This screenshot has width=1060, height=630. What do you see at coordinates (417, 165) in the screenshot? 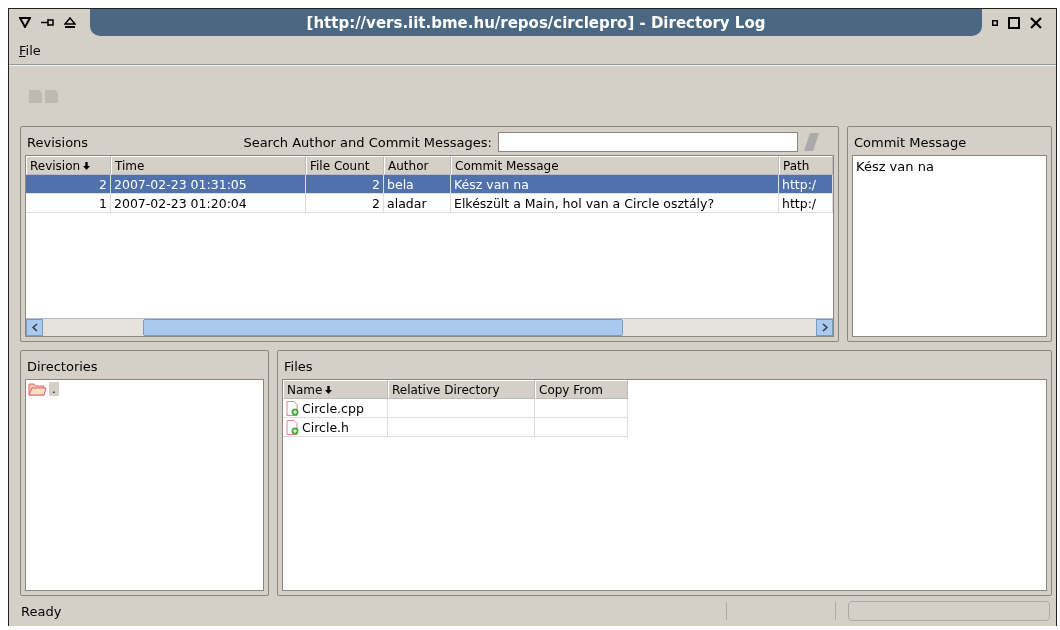
I see `column-header: Author` at bounding box center [417, 165].